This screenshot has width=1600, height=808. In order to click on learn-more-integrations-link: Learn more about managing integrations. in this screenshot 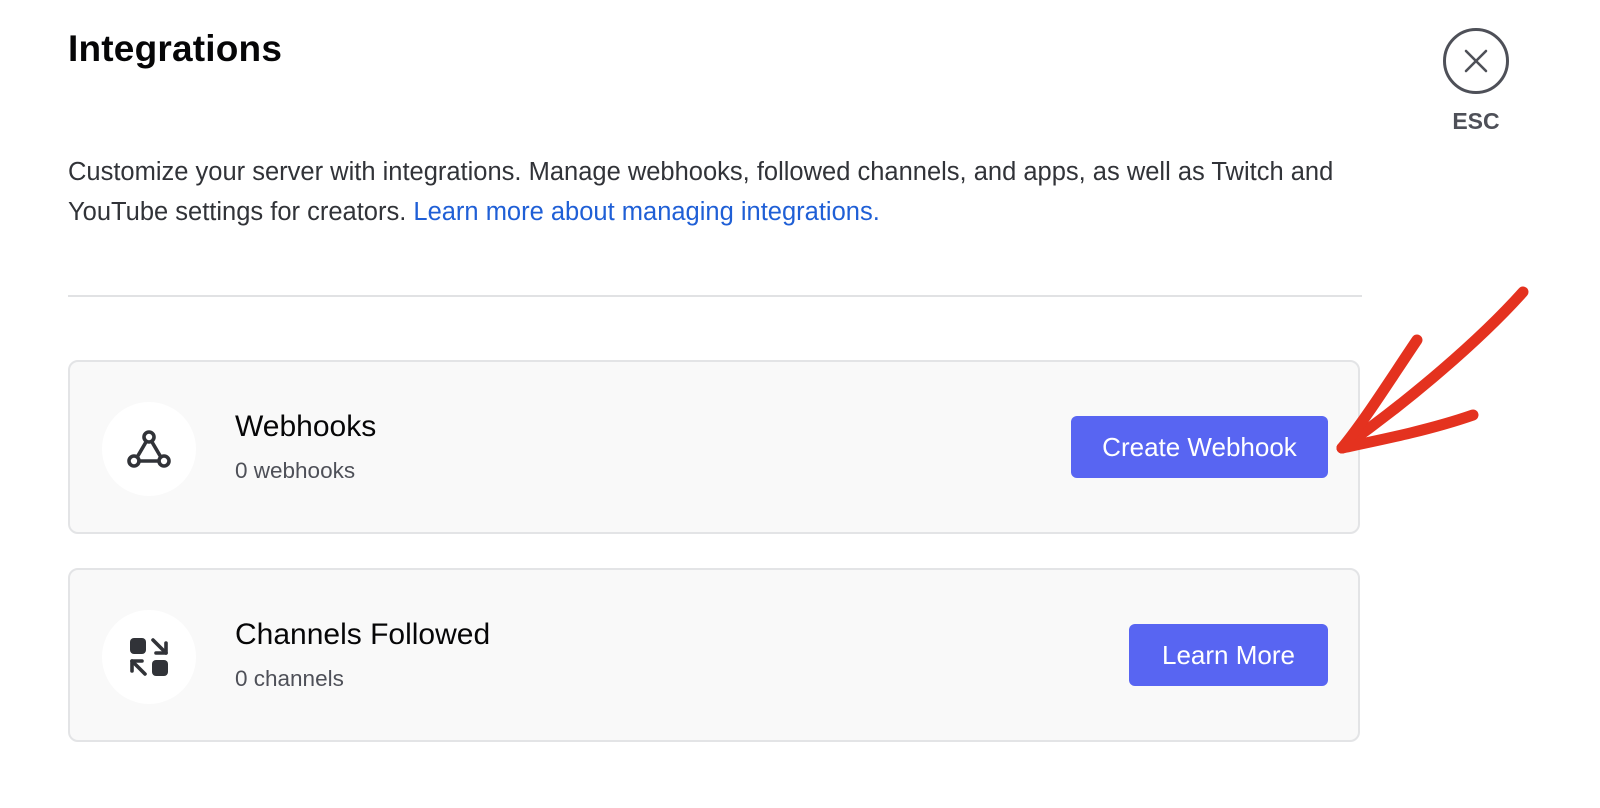, I will do `click(646, 212)`.